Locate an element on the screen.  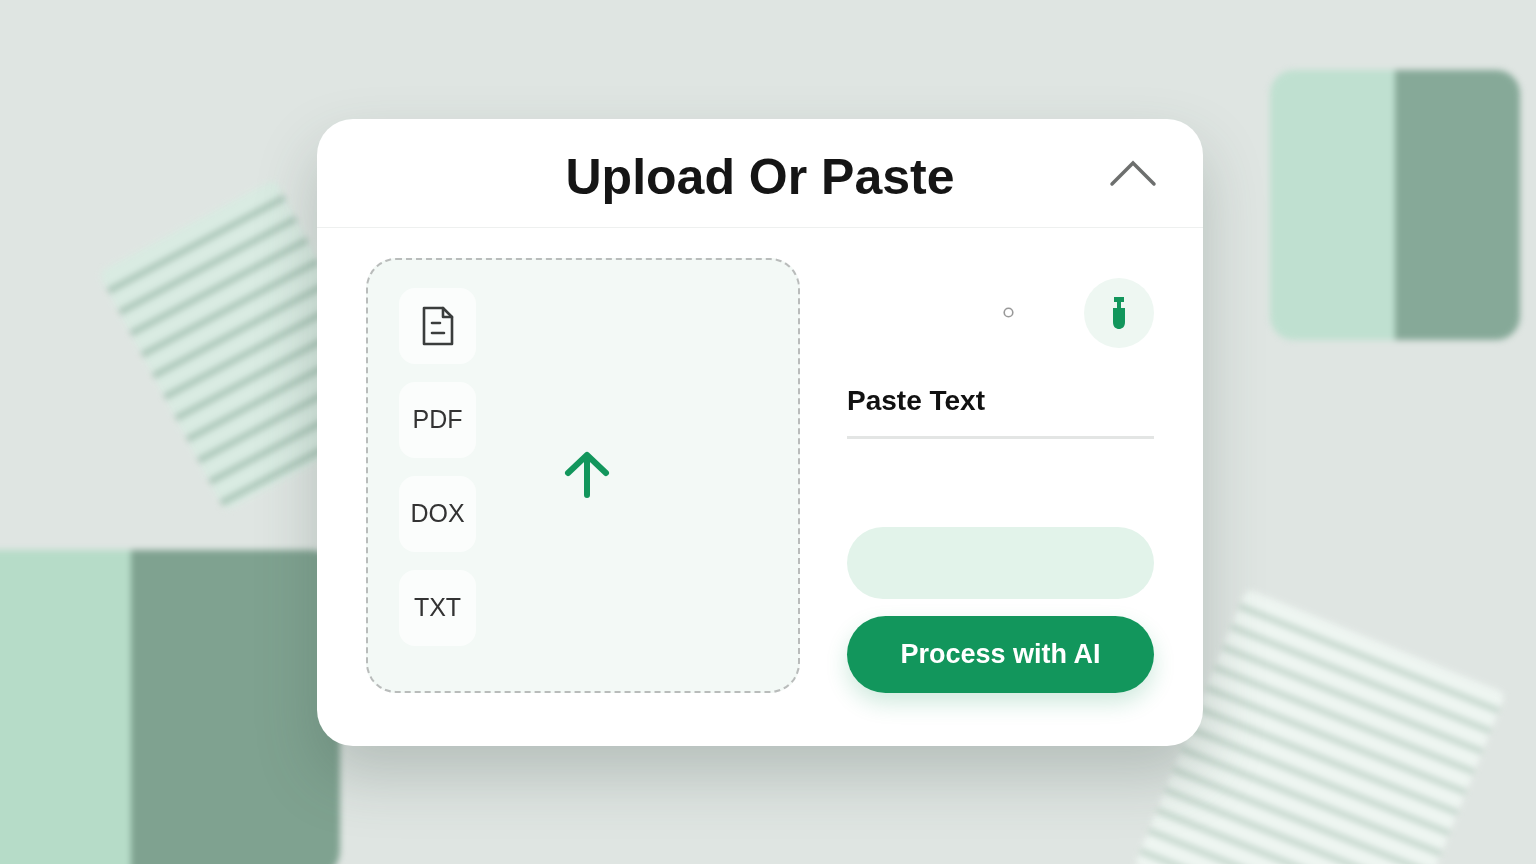
upload-arrow-icon is located at coordinates (587, 475).